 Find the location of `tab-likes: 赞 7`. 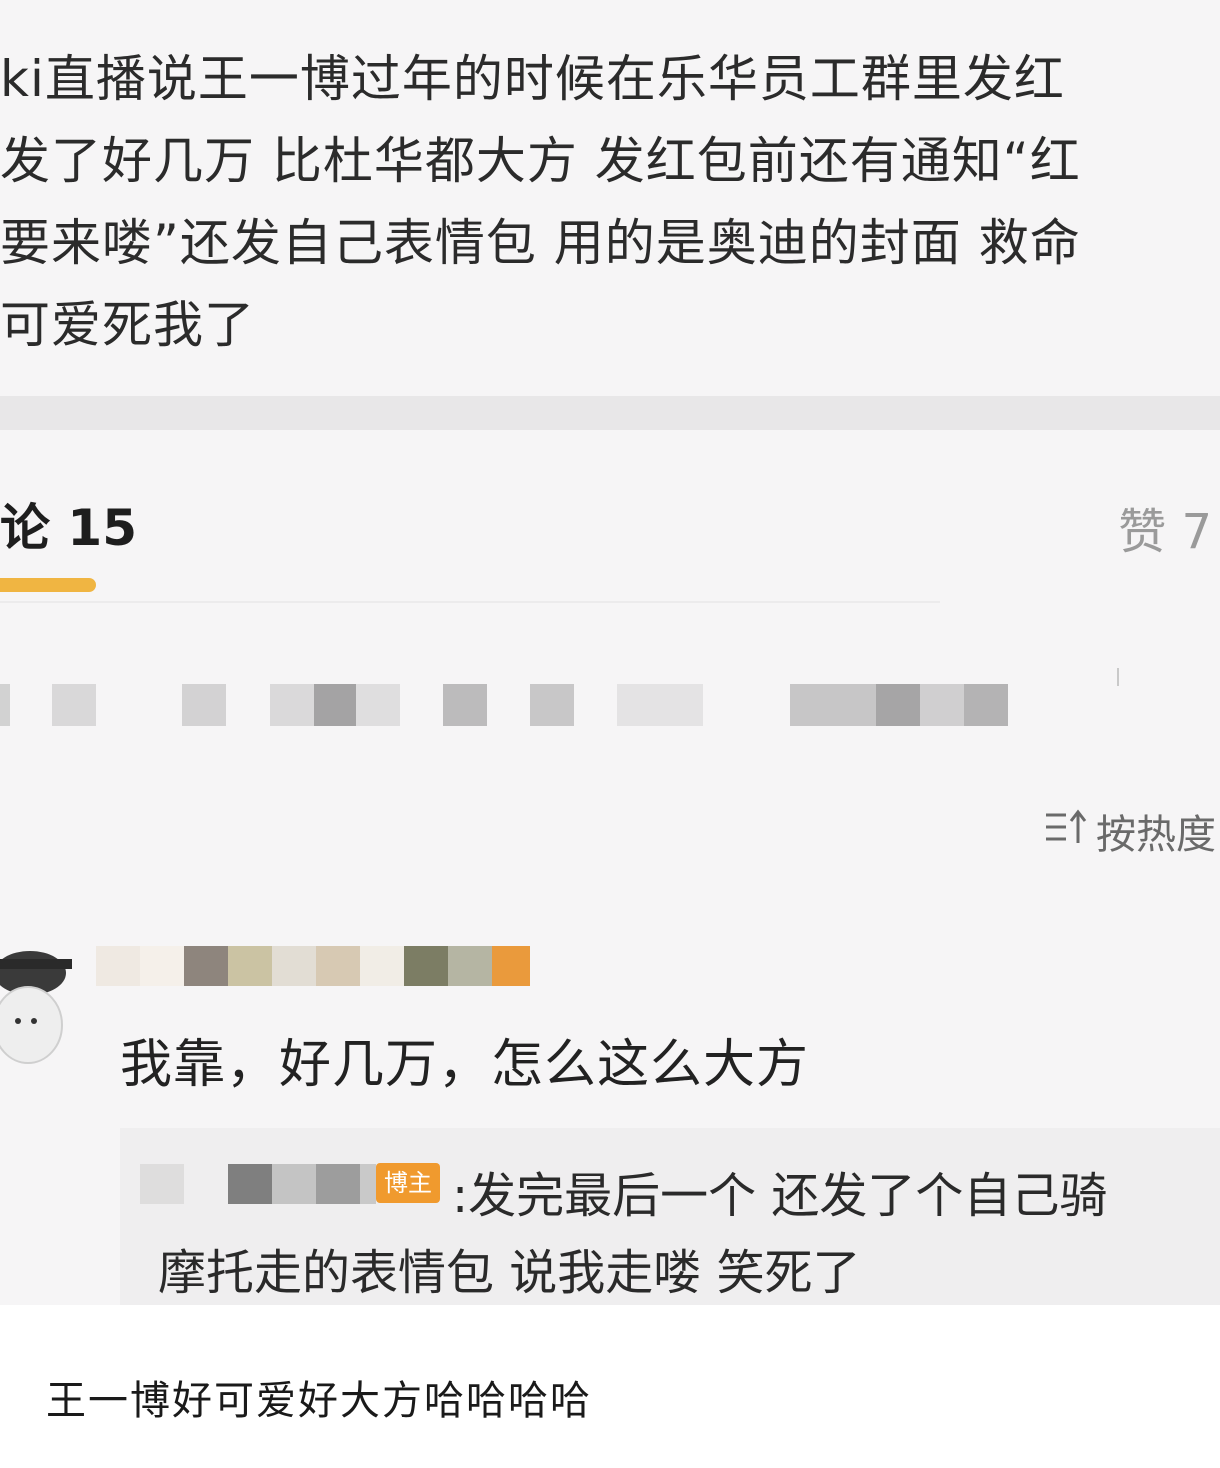

tab-likes: 赞 7 is located at coordinates (1165, 527).